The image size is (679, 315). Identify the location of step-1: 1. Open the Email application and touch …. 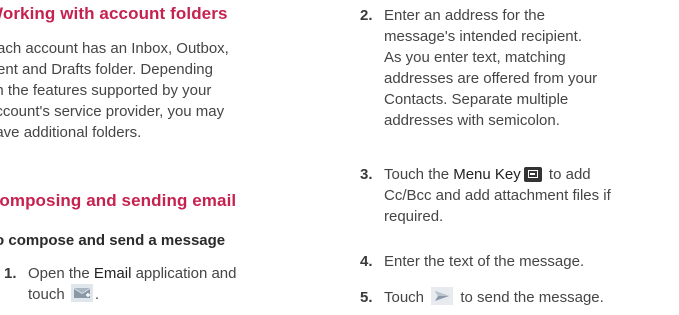
(154, 285).